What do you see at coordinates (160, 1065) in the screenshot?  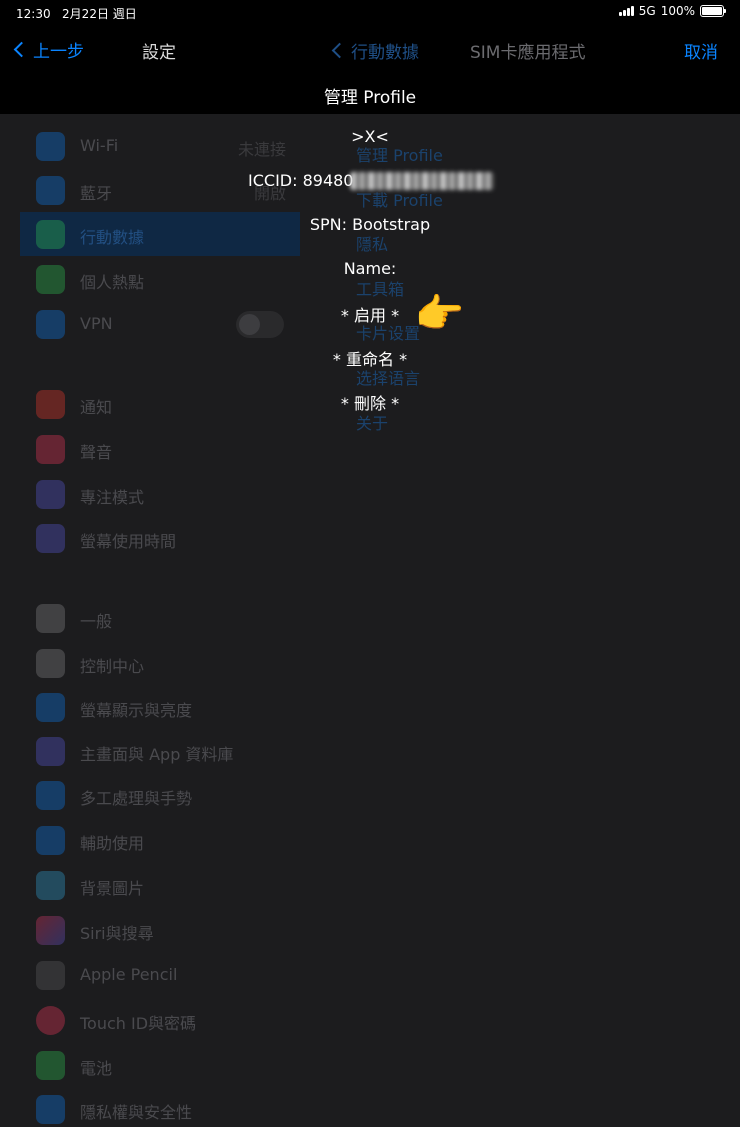 I see `sidebar-item-battery: 電池` at bounding box center [160, 1065].